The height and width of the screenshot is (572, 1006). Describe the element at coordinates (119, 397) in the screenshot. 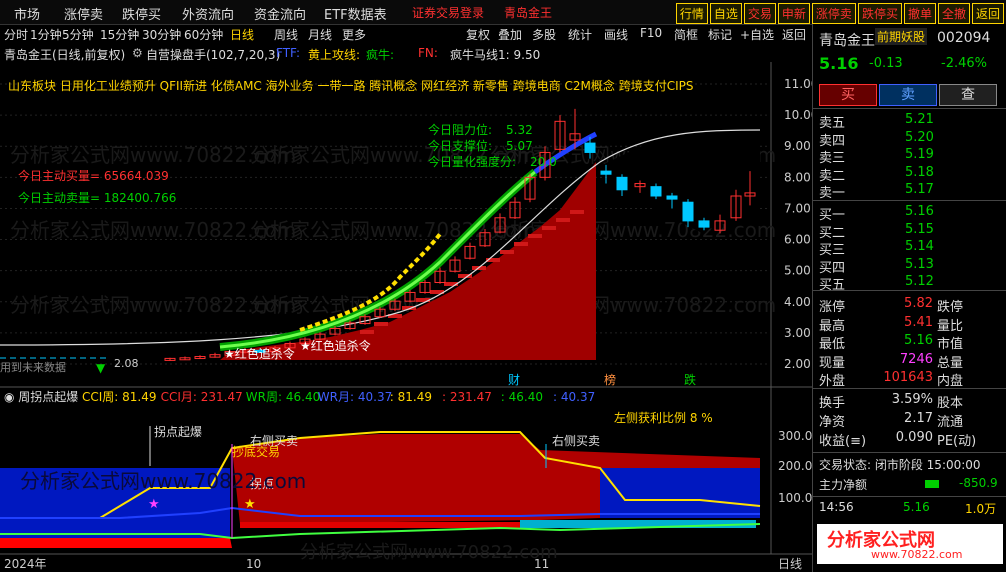

I see `sub-param: CCI周: 81.49` at that location.